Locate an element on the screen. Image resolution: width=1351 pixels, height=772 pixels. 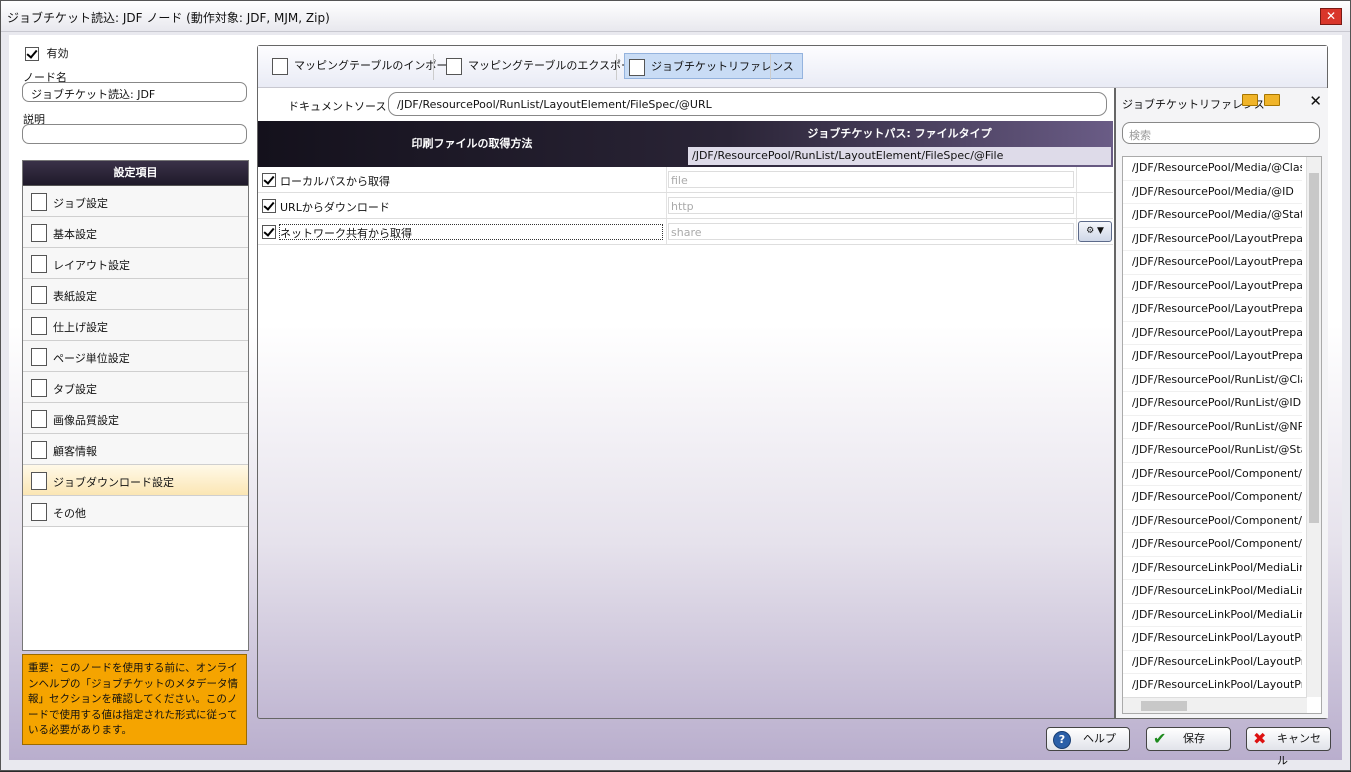
grid-row: URLからダウンロード http is located at coordinates (685, 206).